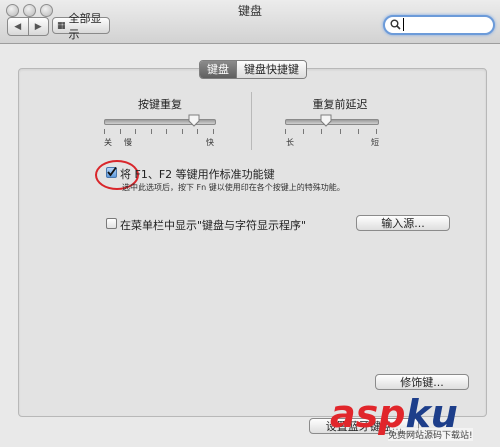  I want to click on watermark-subtitle: 免费网站源码下载站!, so click(430, 434).